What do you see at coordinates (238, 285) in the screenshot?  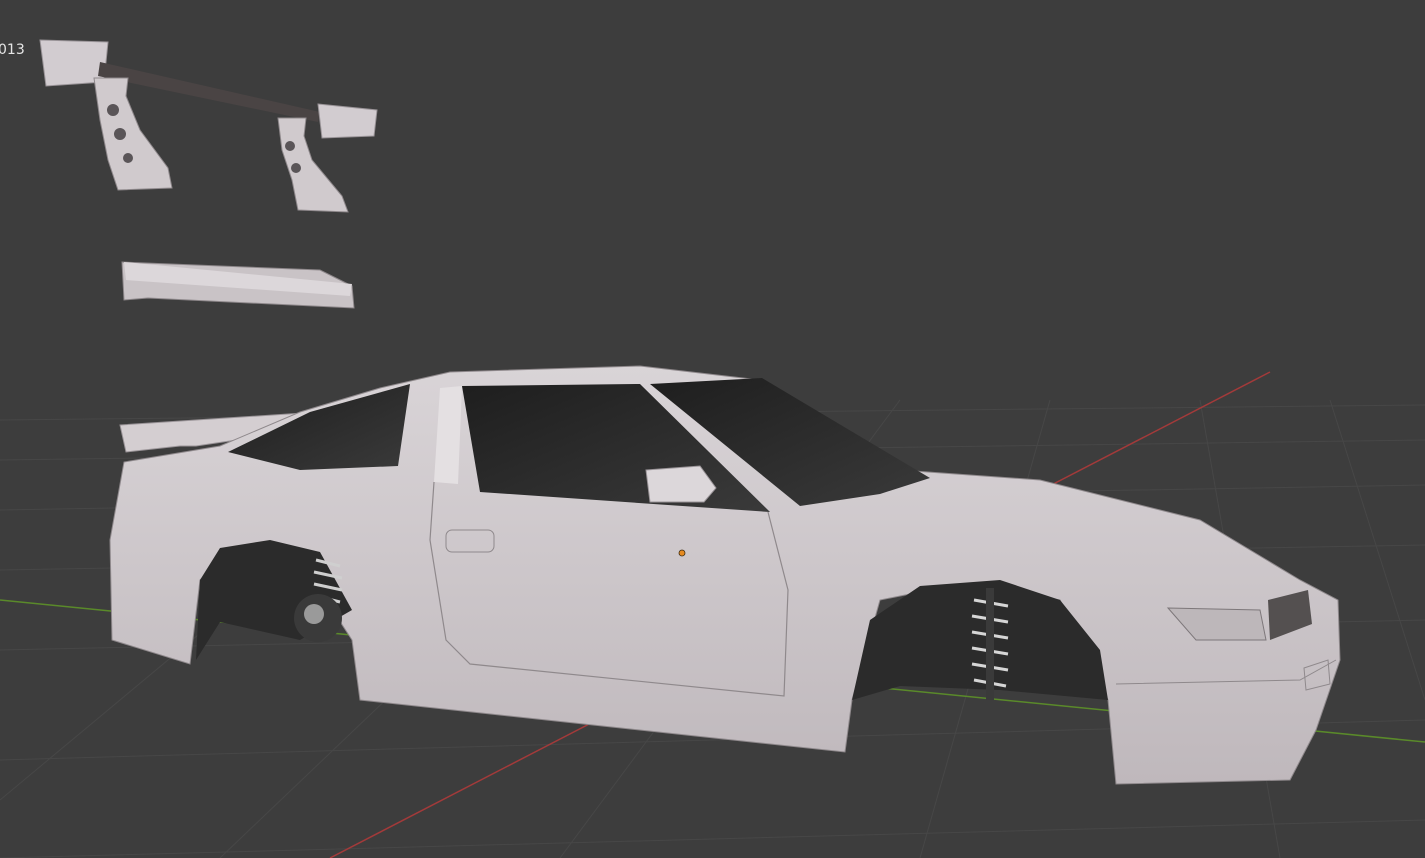 I see `side-skirt-part` at bounding box center [238, 285].